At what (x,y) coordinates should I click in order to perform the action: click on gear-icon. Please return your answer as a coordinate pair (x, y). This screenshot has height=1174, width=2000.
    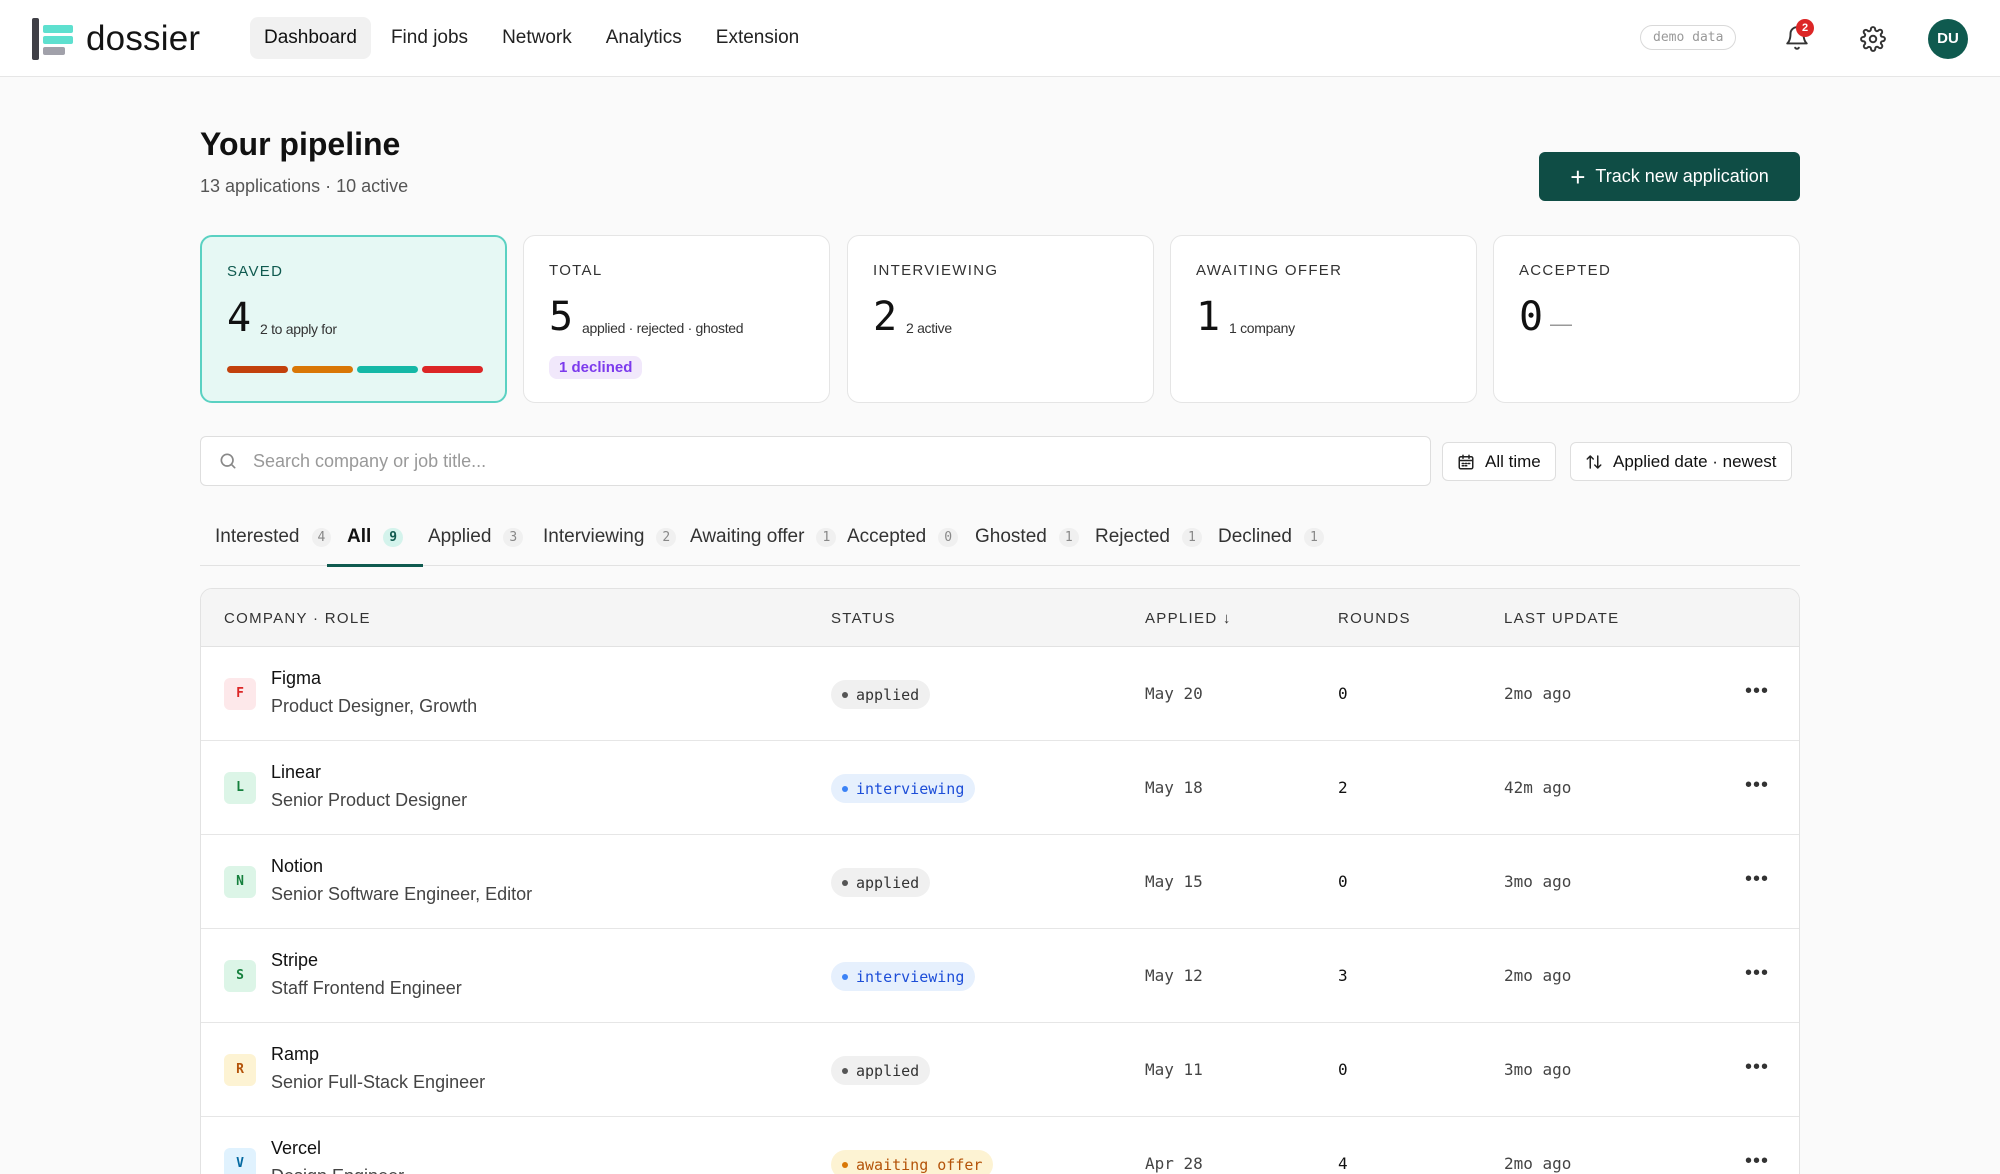
    Looking at the image, I should click on (1873, 39).